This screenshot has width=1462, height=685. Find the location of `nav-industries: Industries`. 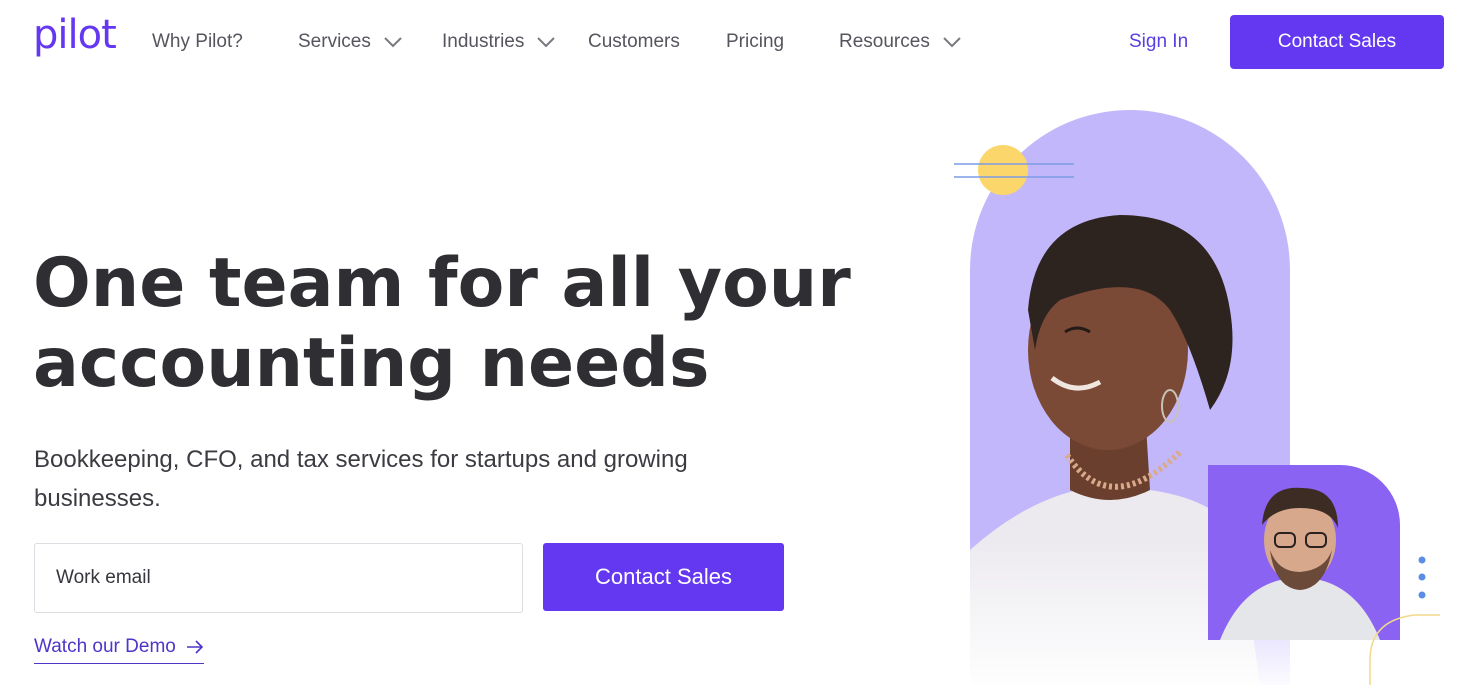

nav-industries: Industries is located at coordinates (499, 42).